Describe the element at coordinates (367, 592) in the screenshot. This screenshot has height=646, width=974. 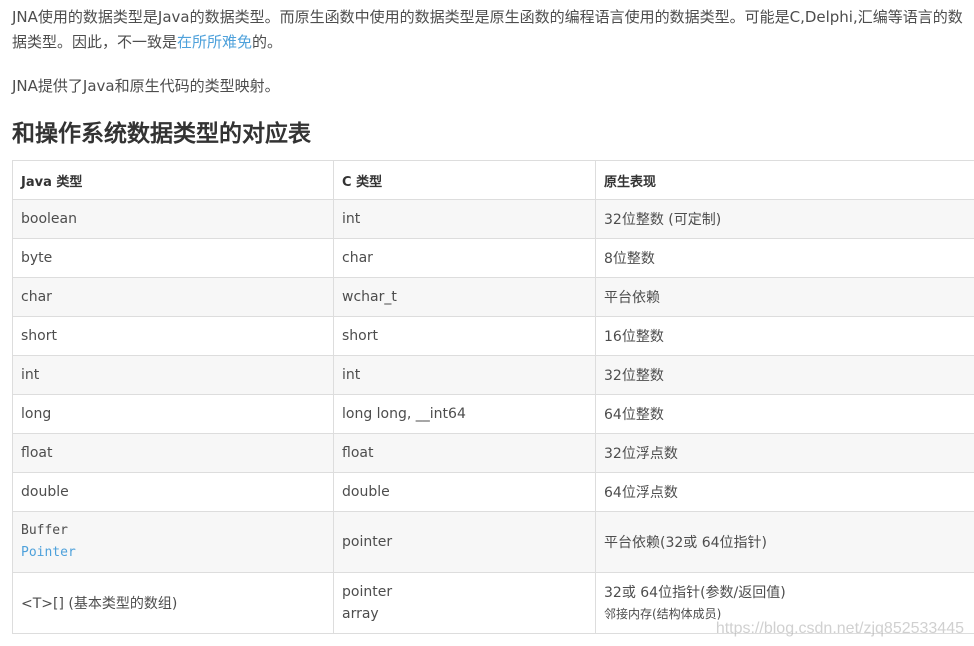
I see `c-pointer: pointer` at that location.